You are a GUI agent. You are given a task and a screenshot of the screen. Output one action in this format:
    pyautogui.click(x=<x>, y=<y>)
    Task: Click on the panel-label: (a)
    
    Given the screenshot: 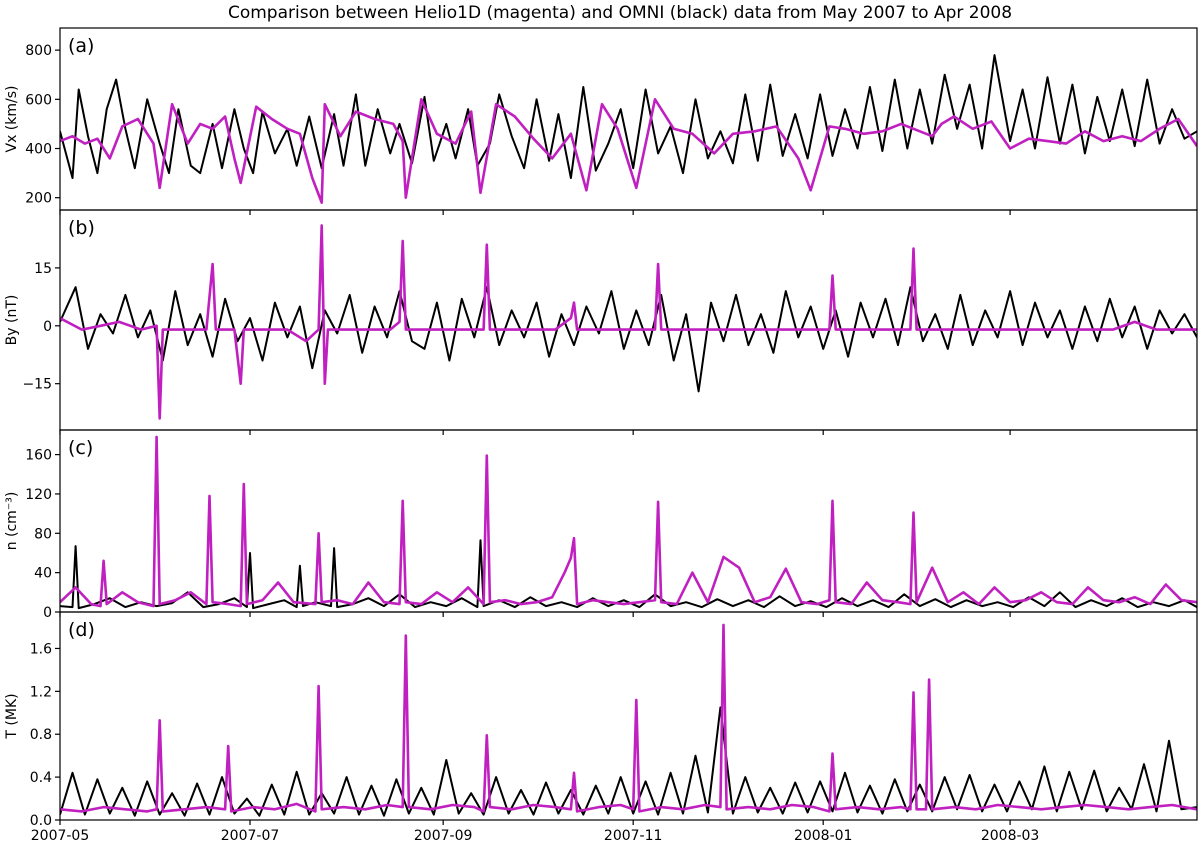 What is the action you would take?
    pyautogui.click(x=81, y=46)
    